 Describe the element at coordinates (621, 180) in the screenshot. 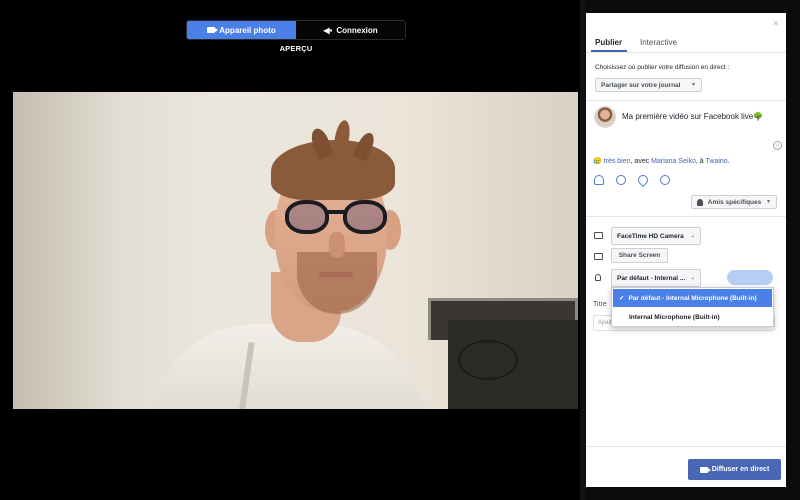

I see `feeling-activity-icon` at that location.